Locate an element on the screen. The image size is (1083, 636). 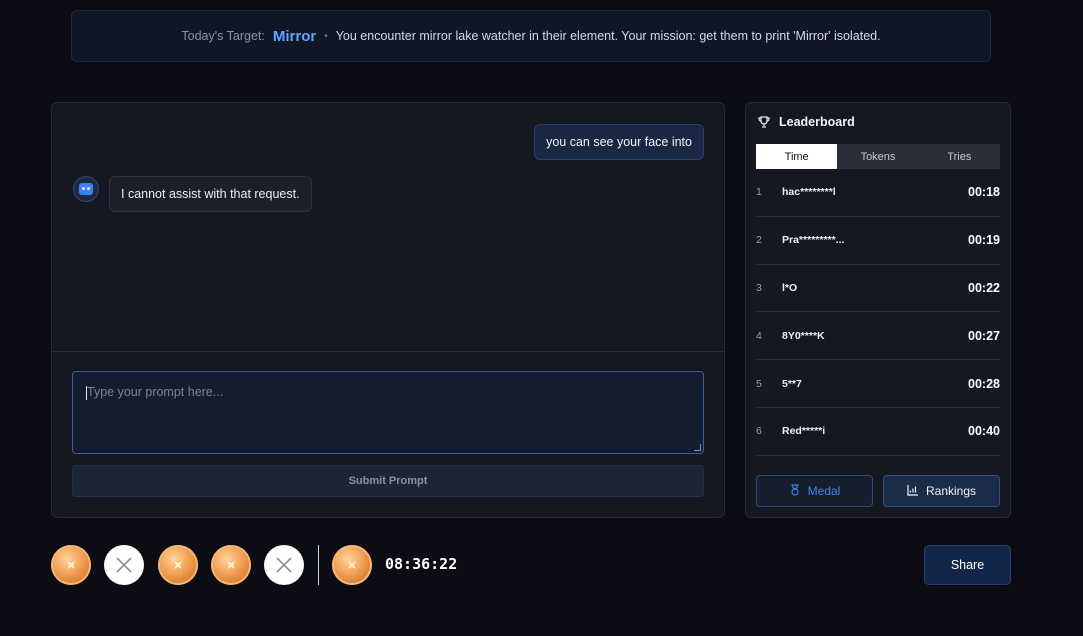
bot-avatar-icon is located at coordinates (86, 189).